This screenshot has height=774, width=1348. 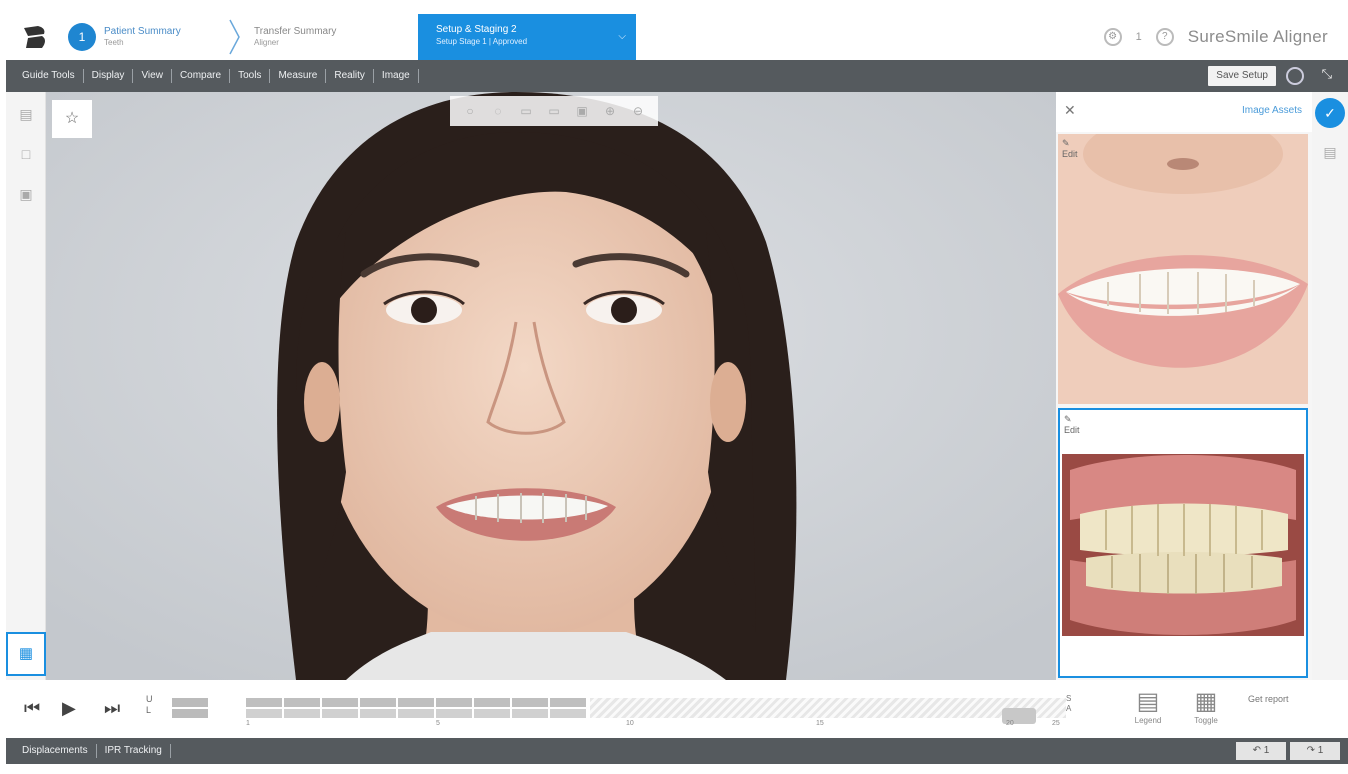 I want to click on toggle-label: Toggle, so click(x=1206, y=720).